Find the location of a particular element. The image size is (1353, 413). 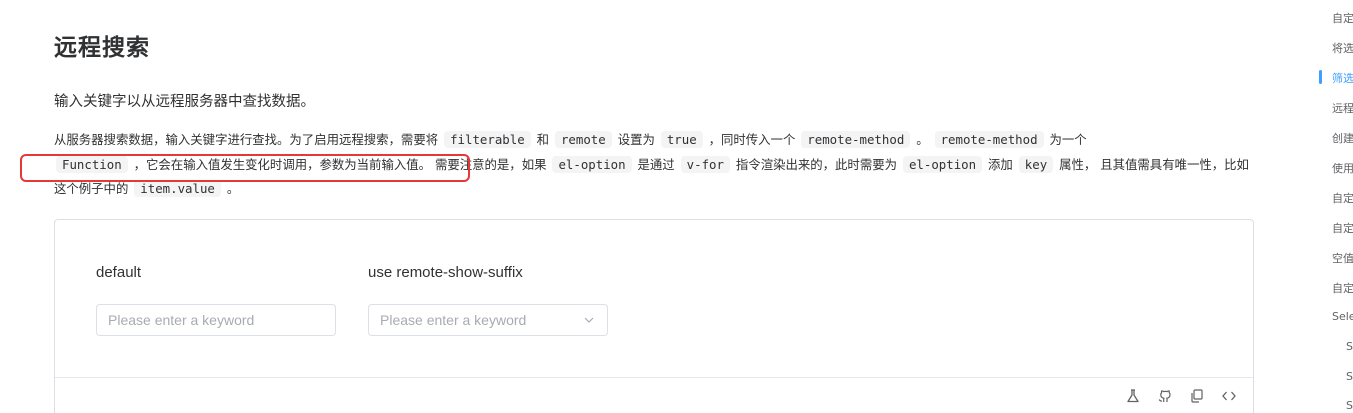

code-item-value: item.value is located at coordinates (177, 188).